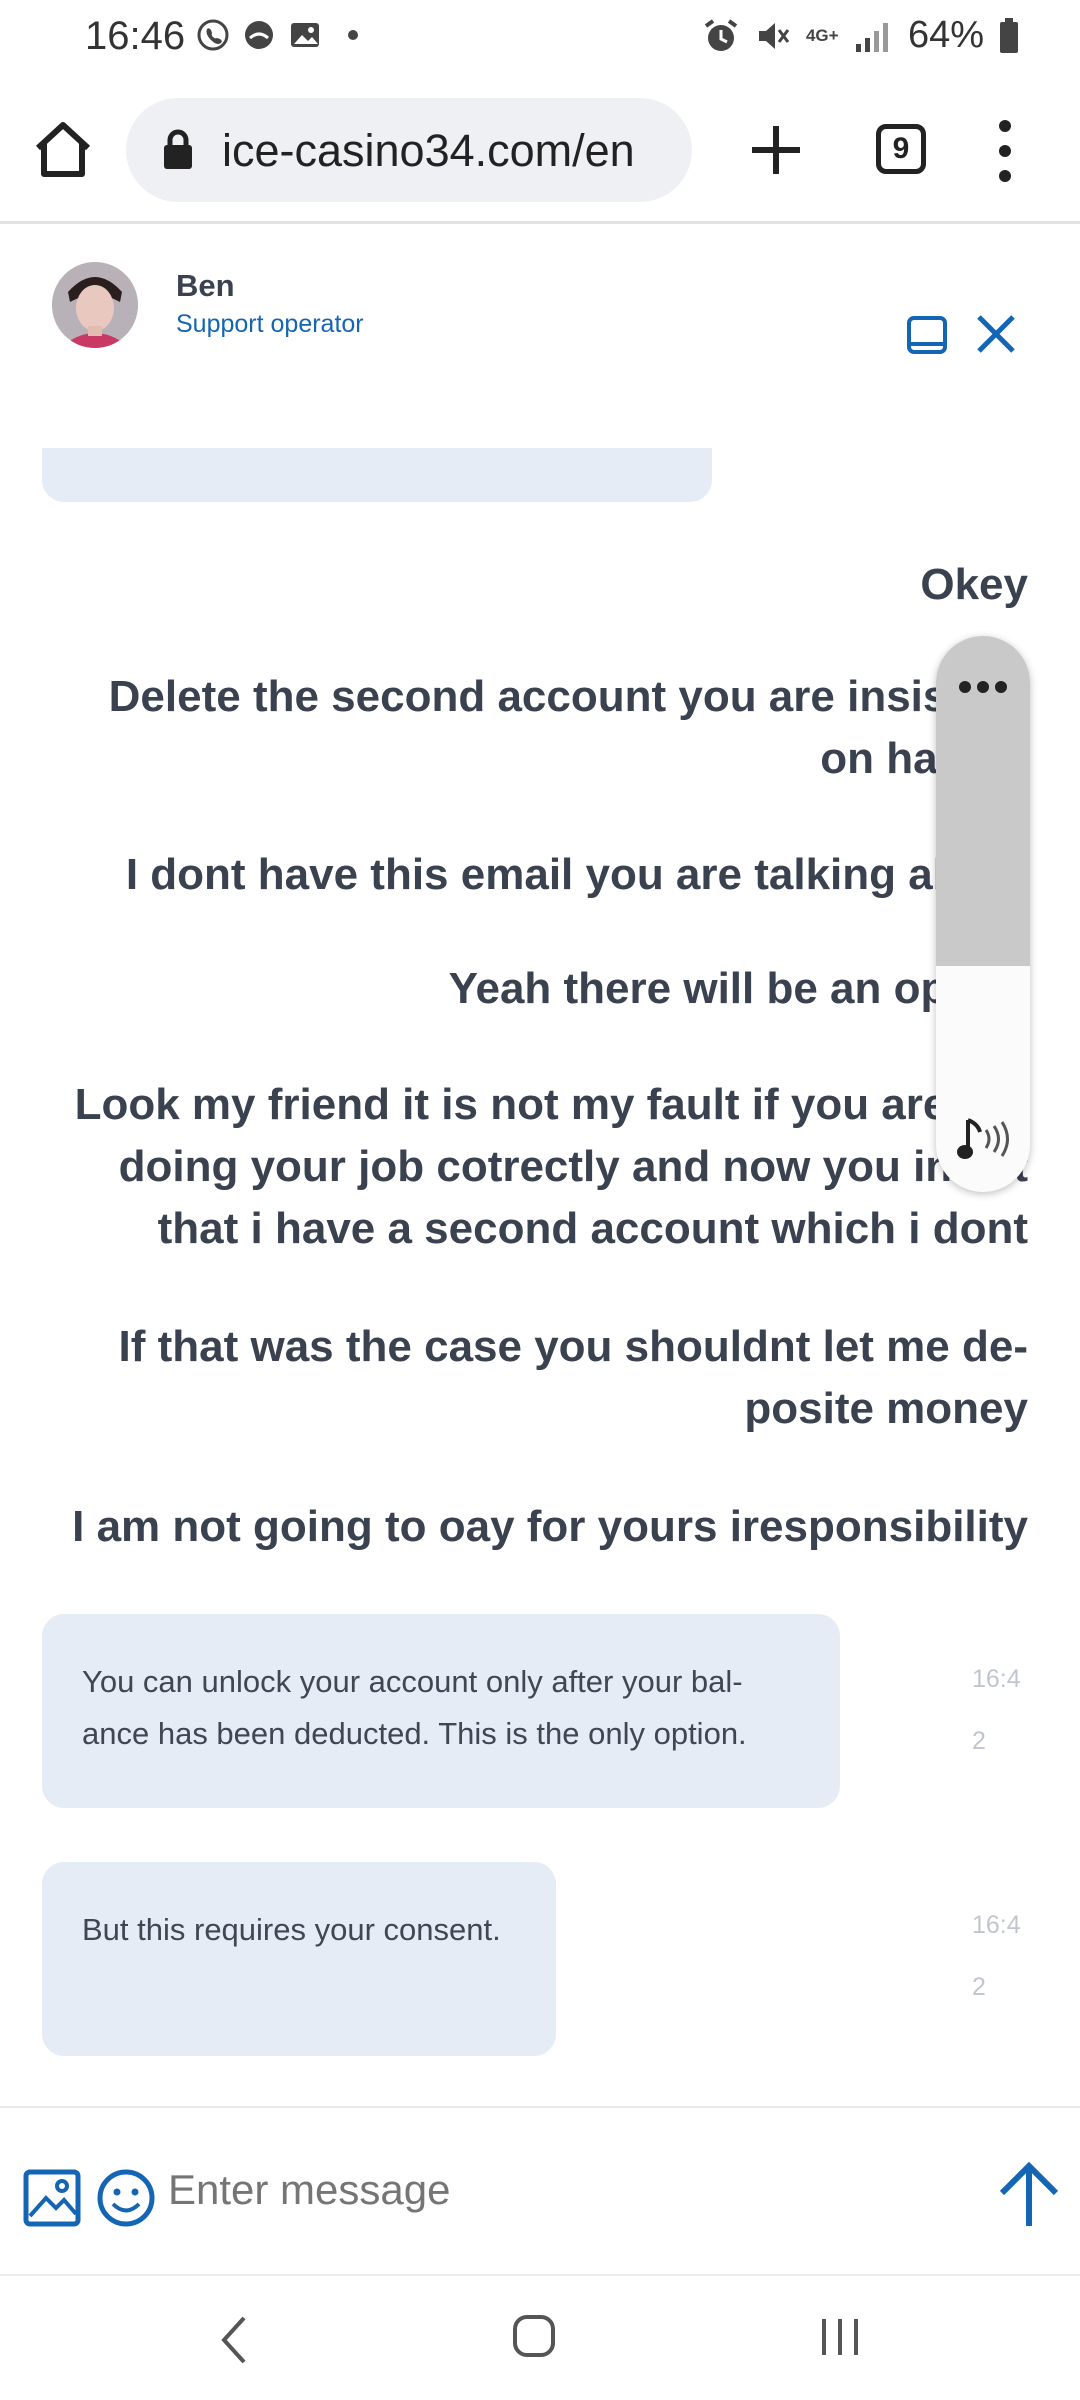 Image resolution: width=1080 pixels, height=2400 pixels. I want to click on battery-icon, so click(1009, 35).